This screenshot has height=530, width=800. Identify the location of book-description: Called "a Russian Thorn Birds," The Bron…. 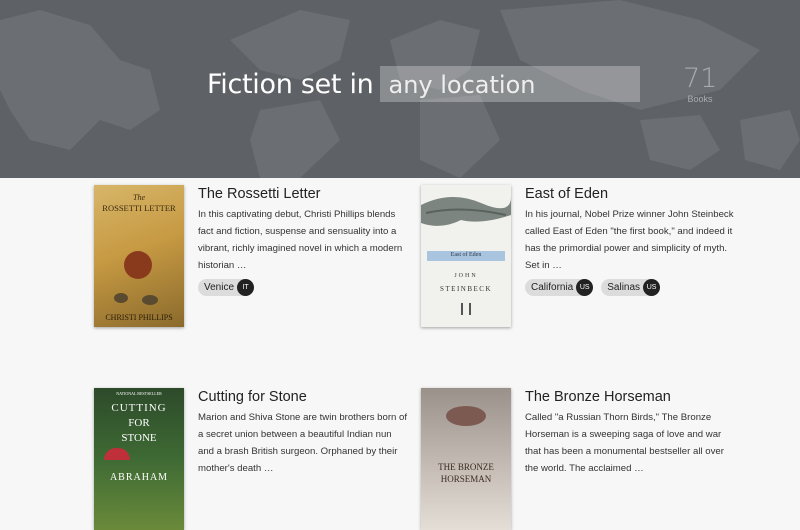
(624, 443).